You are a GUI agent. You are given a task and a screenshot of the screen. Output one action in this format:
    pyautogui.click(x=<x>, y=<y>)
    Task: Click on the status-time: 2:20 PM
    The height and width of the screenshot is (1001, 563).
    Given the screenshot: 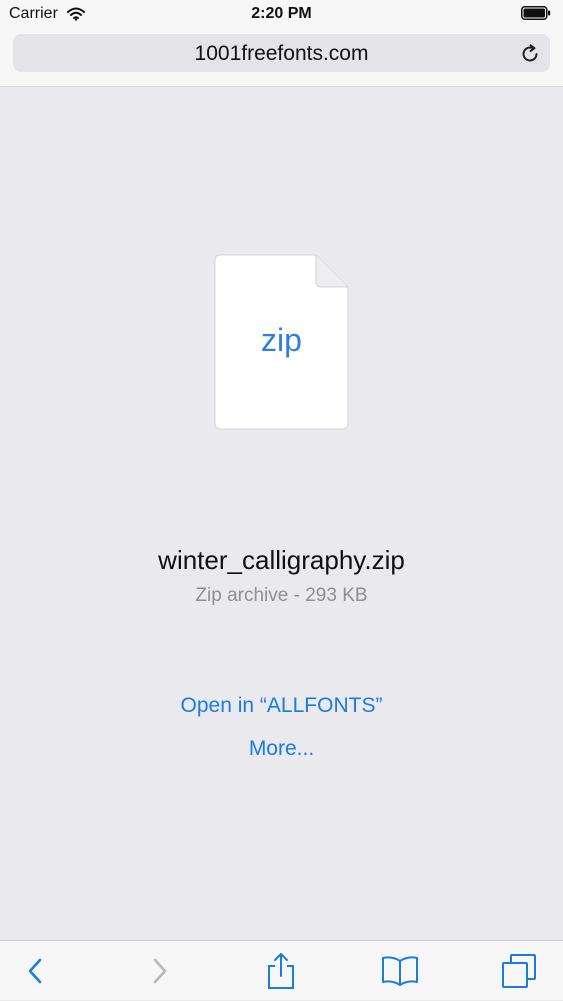 What is the action you would take?
    pyautogui.click(x=281, y=13)
    